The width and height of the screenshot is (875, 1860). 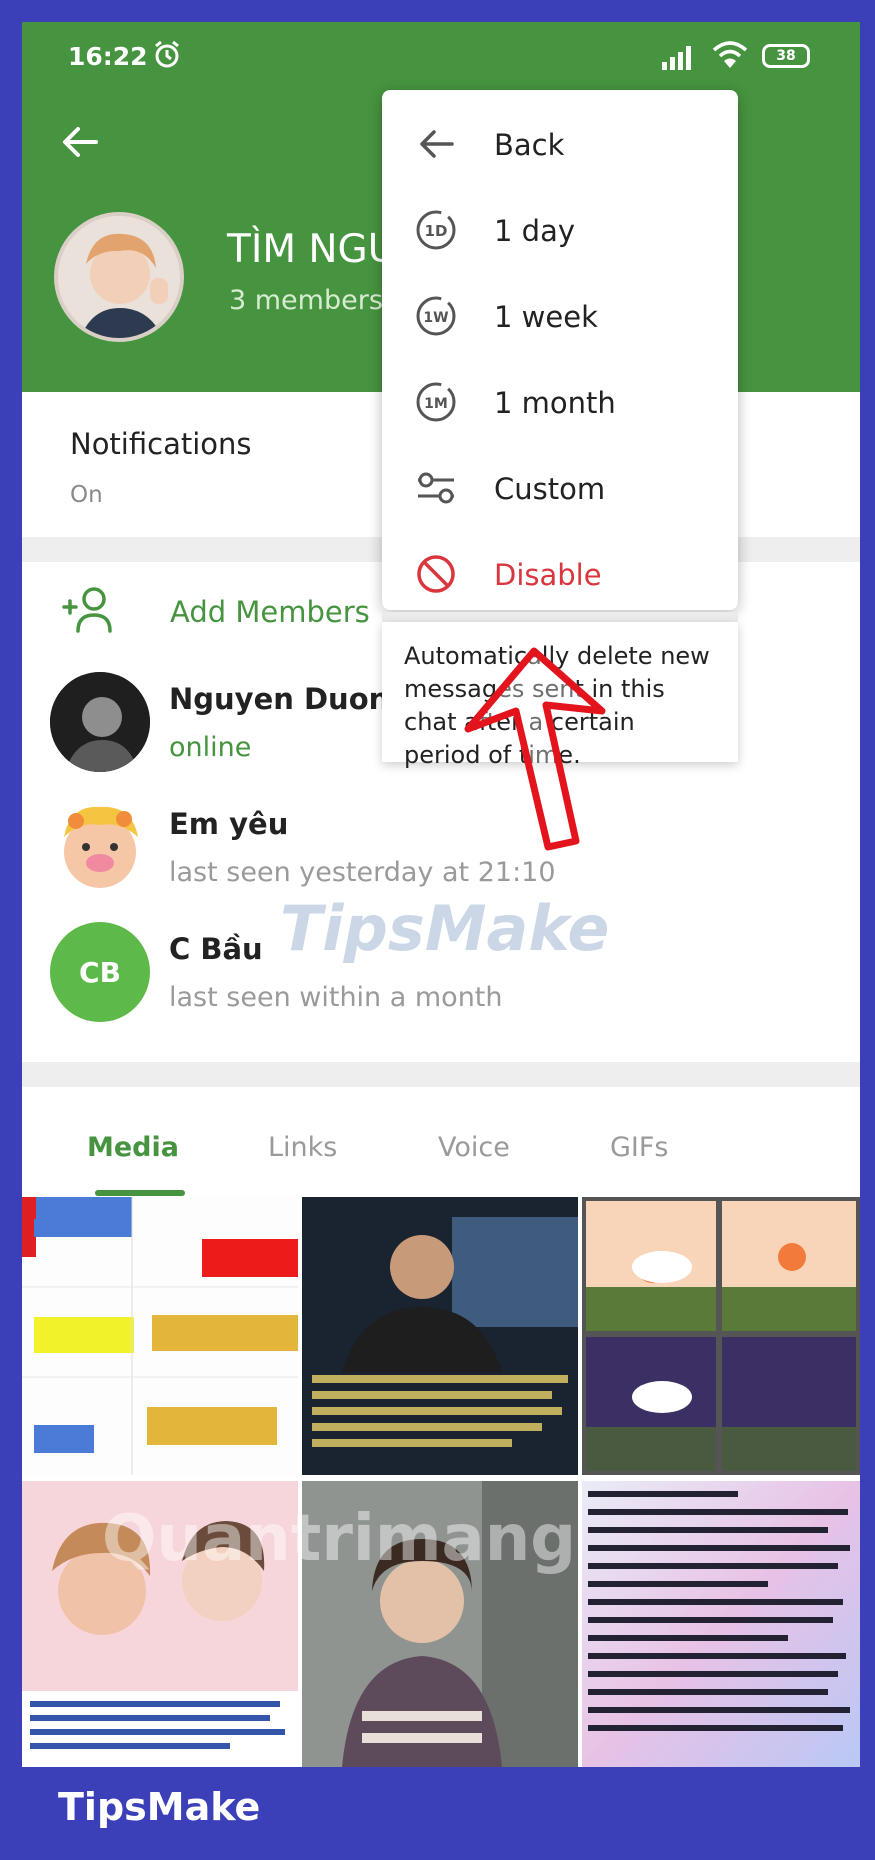 What do you see at coordinates (336, 997) in the screenshot?
I see `member-status: last seen within a month` at bounding box center [336, 997].